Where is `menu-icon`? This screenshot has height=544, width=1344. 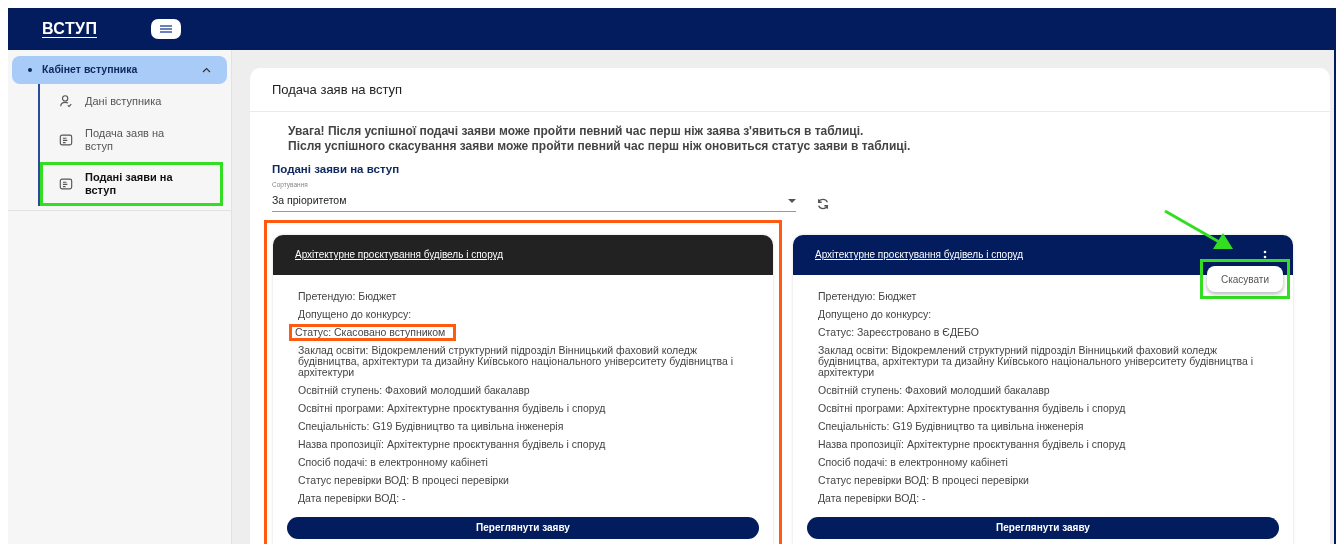 menu-icon is located at coordinates (166, 29).